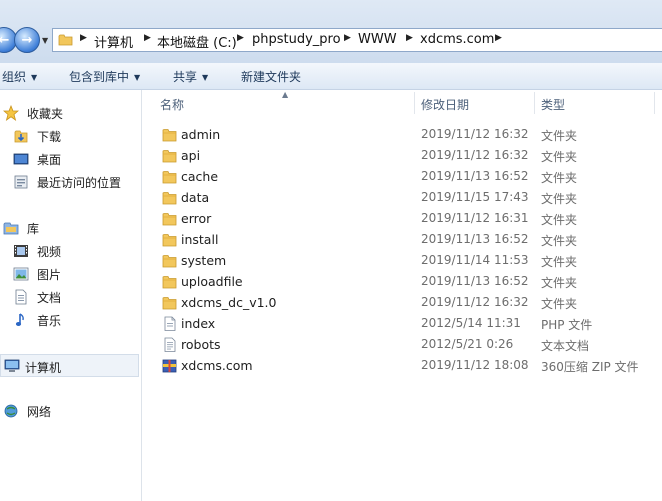  Describe the element at coordinates (45, 40) in the screenshot. I see `recent-pages-dropdown-icon: ▼` at that location.